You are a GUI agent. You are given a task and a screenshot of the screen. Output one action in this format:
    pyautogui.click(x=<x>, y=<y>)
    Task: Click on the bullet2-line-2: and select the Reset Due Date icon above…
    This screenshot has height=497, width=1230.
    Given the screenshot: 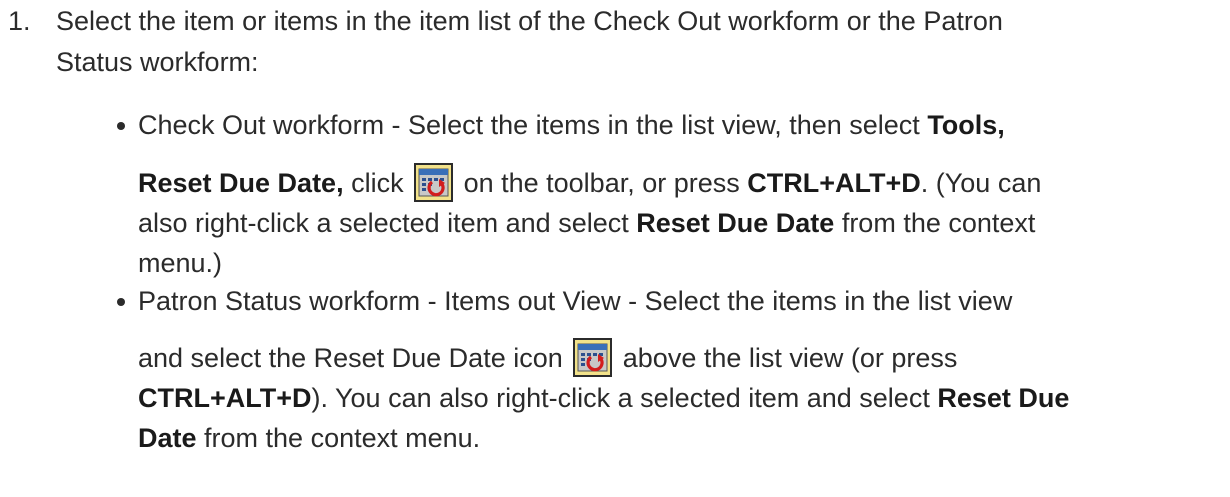 What is the action you would take?
    pyautogui.click(x=547, y=358)
    